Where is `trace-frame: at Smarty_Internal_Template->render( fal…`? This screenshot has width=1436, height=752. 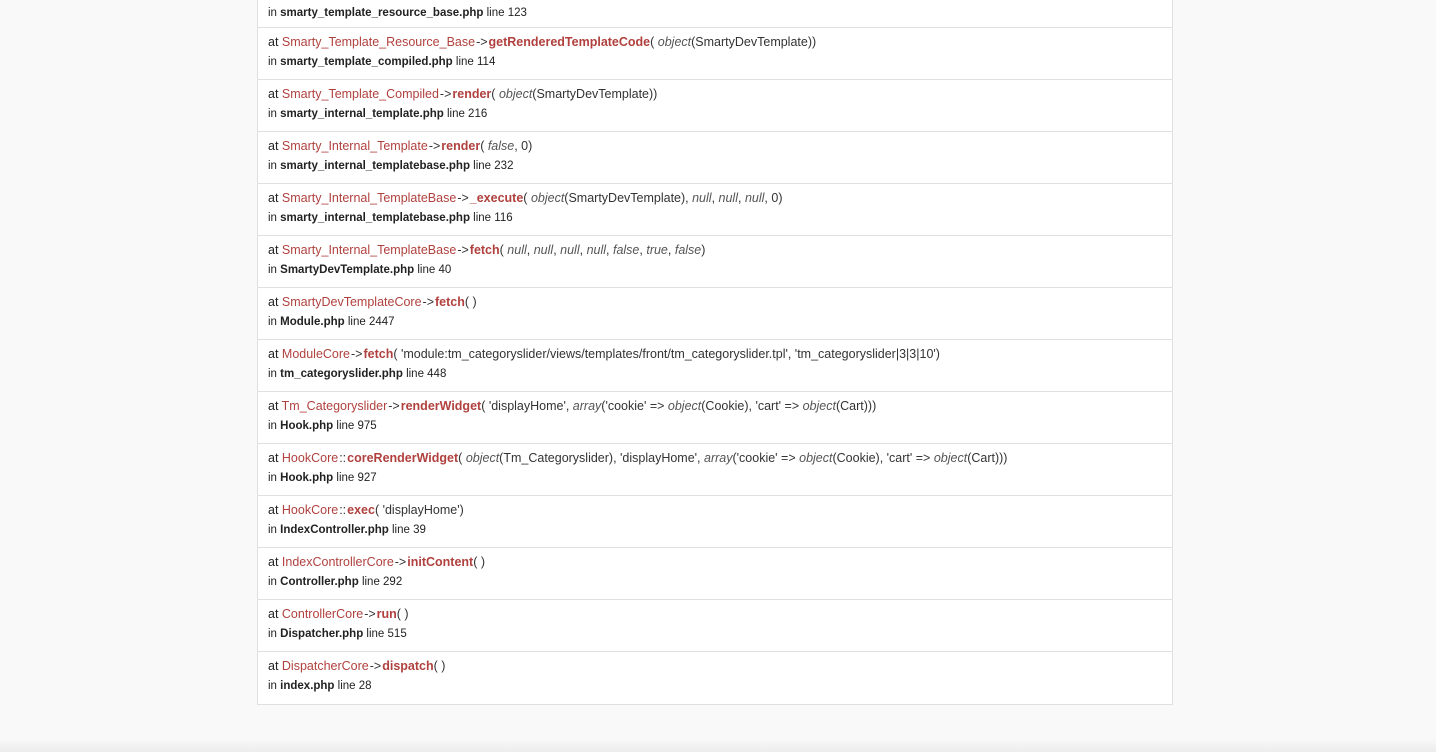 trace-frame: at Smarty_Internal_Template->render( fal… is located at coordinates (715, 158).